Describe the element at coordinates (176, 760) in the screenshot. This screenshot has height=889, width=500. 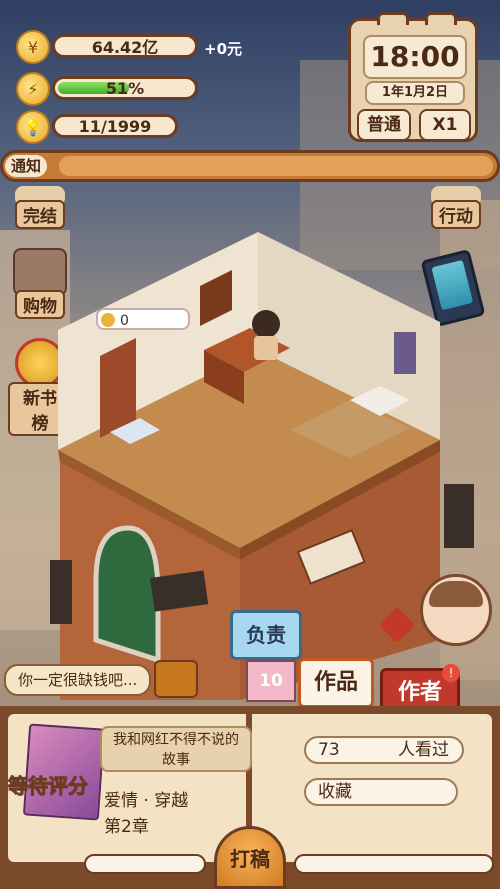
I see `novel-title-line2: 故事` at that location.